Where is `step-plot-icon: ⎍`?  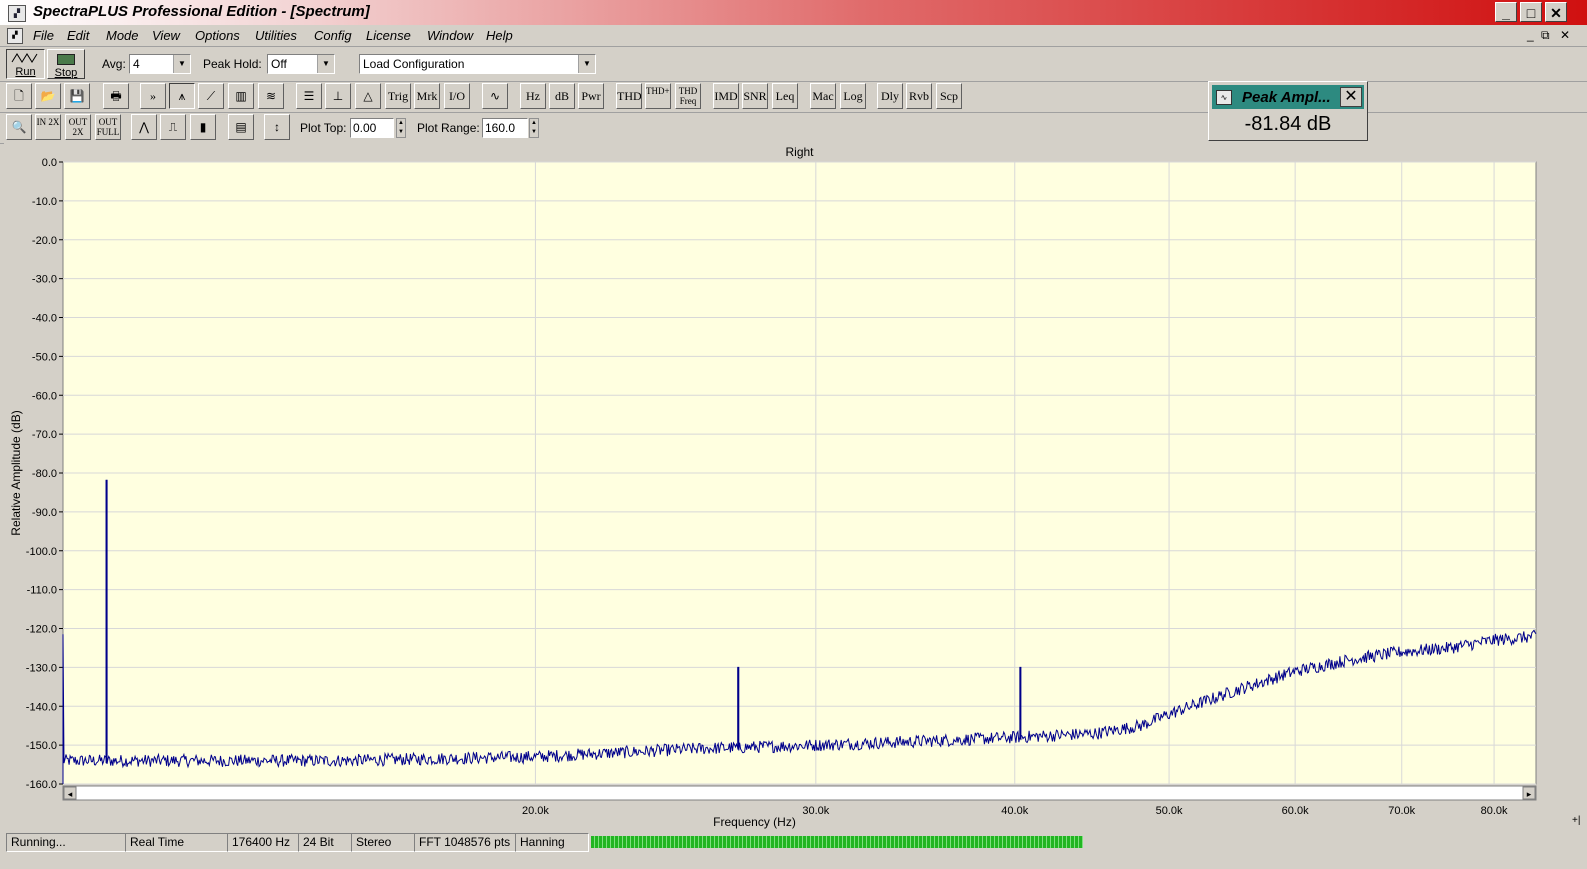
step-plot-icon: ⎍ is located at coordinates (173, 127).